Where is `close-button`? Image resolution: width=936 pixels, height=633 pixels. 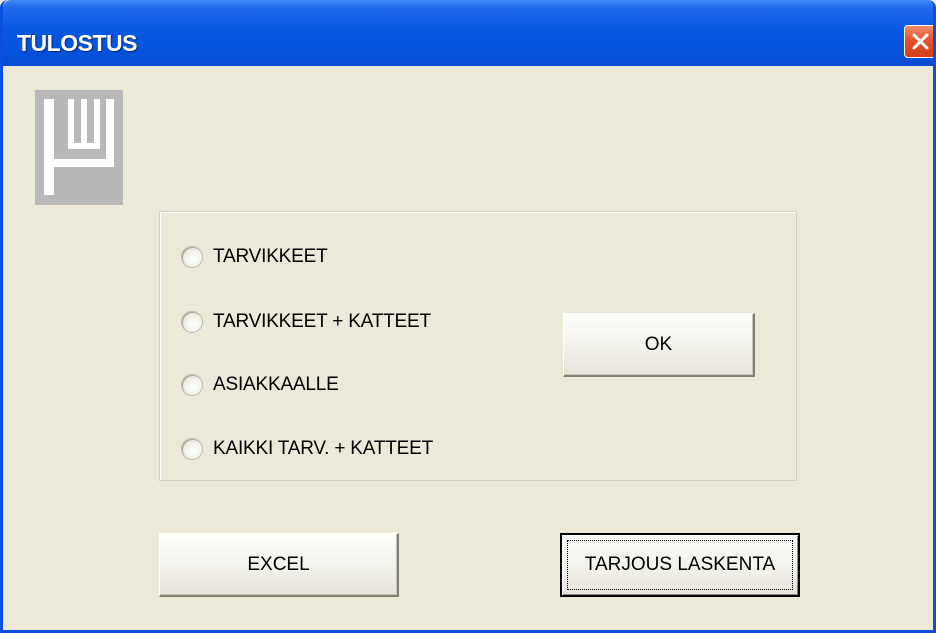 close-button is located at coordinates (918, 41).